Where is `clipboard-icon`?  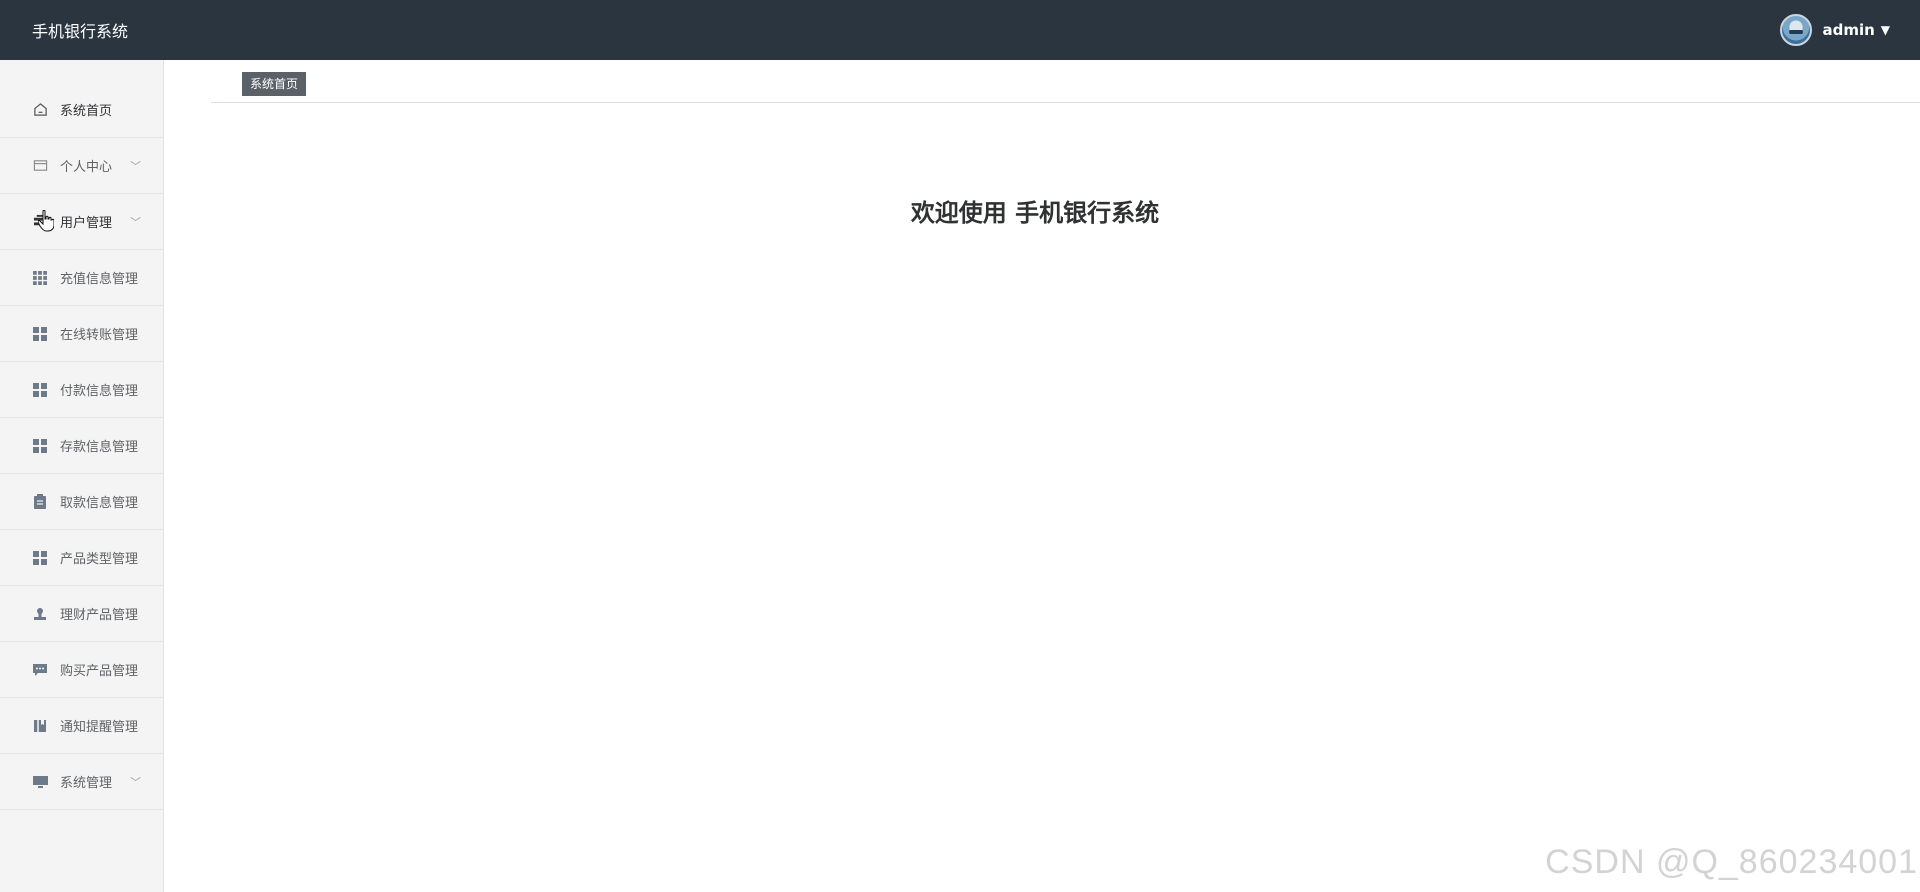 clipboard-icon is located at coordinates (40, 502).